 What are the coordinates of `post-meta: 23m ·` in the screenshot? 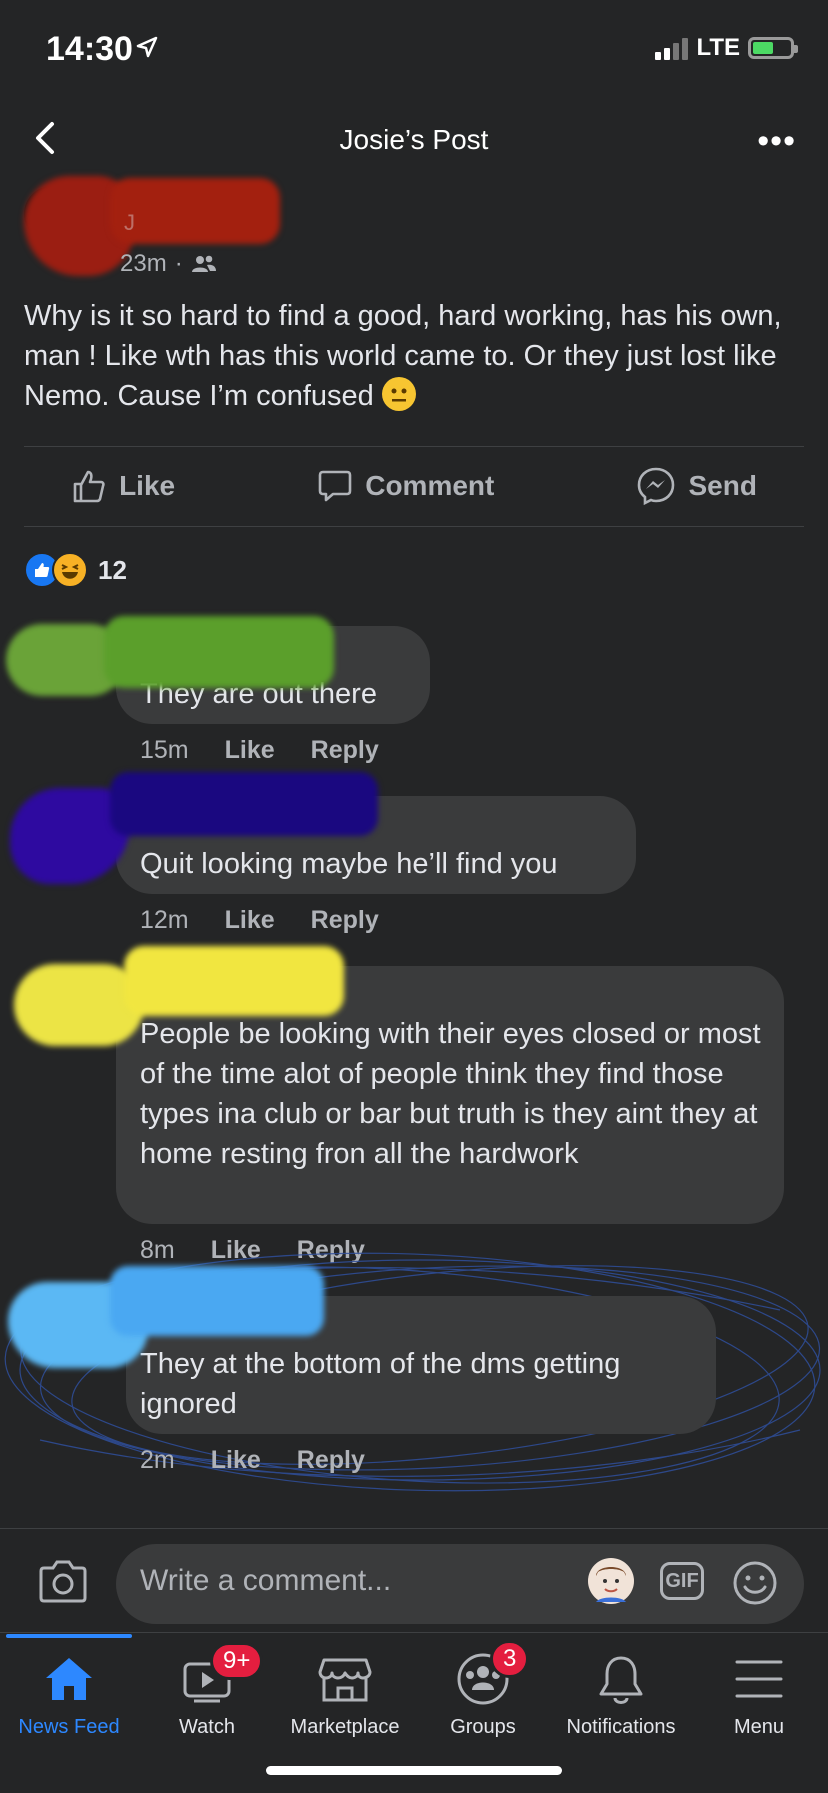 It's located at (168, 264).